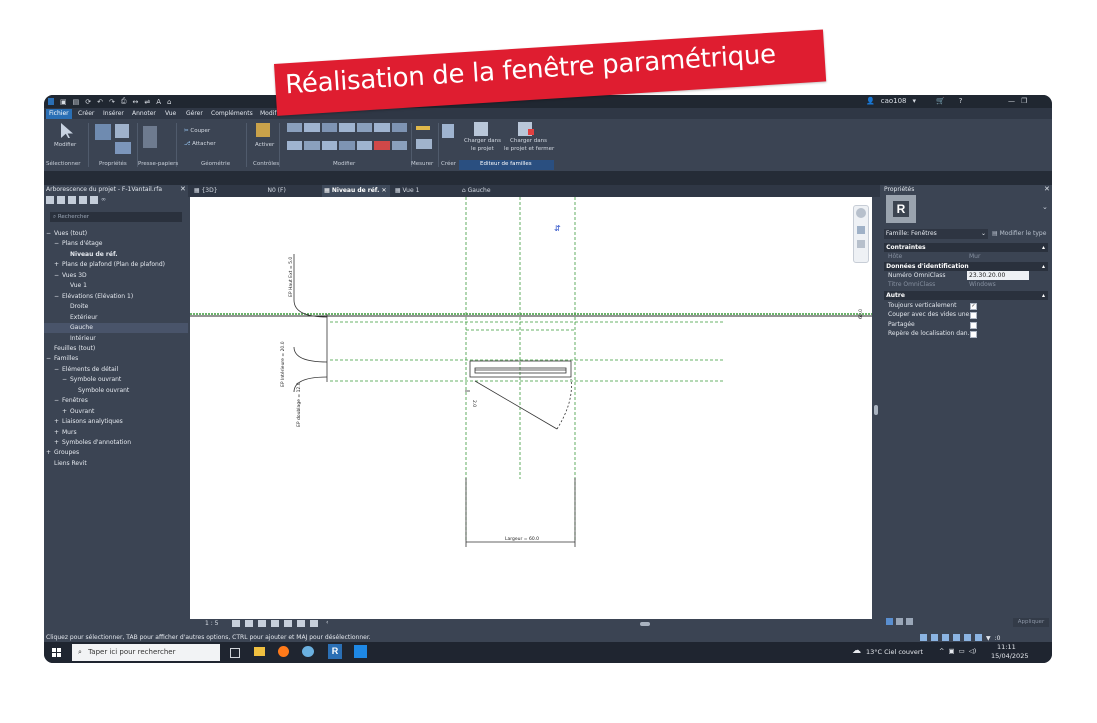  Describe the element at coordinates (135, 102) in the screenshot. I see `measure-icon: ↔` at that location.